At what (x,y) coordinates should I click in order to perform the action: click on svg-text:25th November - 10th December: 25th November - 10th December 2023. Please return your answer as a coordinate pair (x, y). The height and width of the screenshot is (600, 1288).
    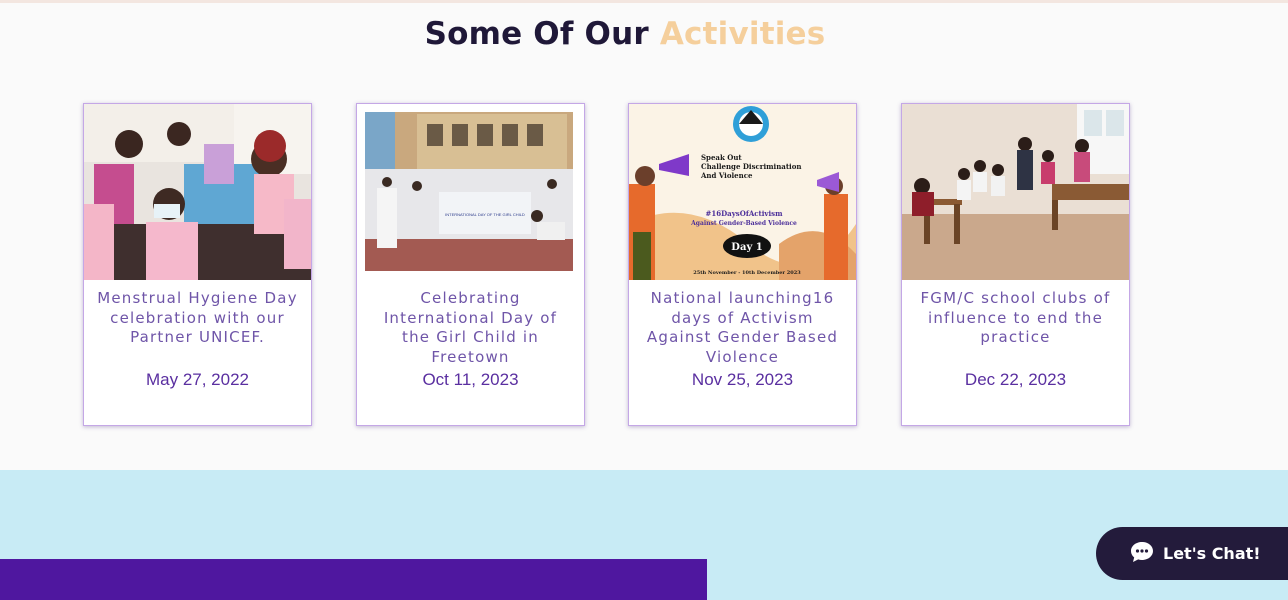
    Looking at the image, I should click on (747, 273).